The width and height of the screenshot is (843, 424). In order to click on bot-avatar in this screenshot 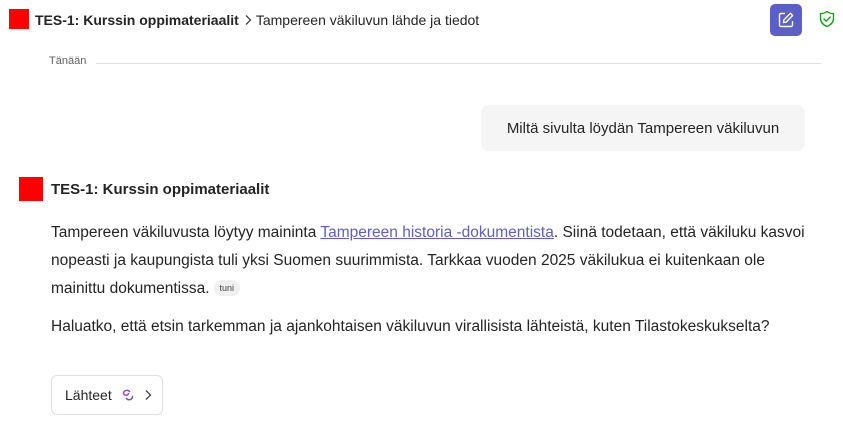, I will do `click(19, 19)`.